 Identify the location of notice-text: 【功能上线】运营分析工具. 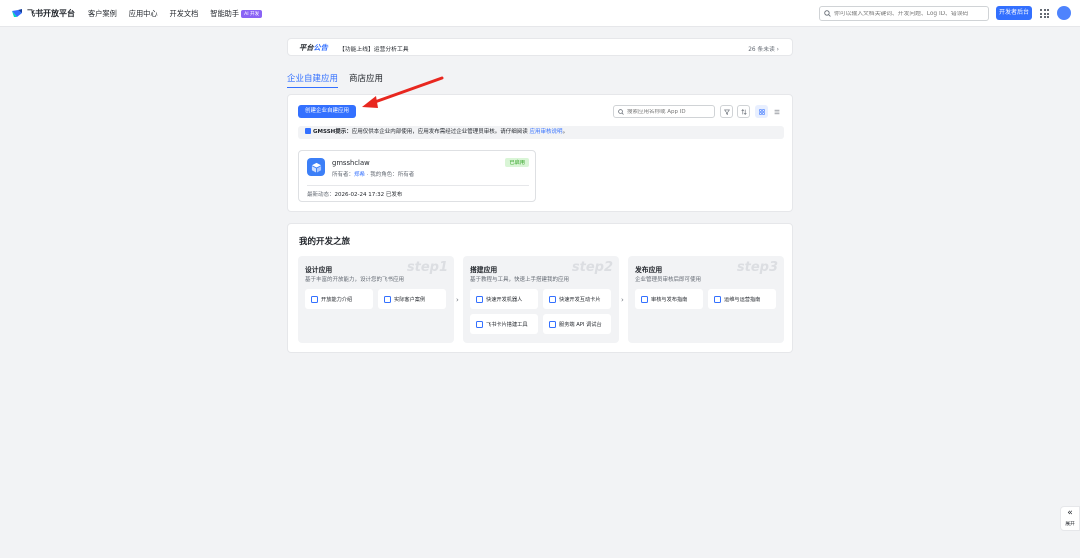
(374, 48).